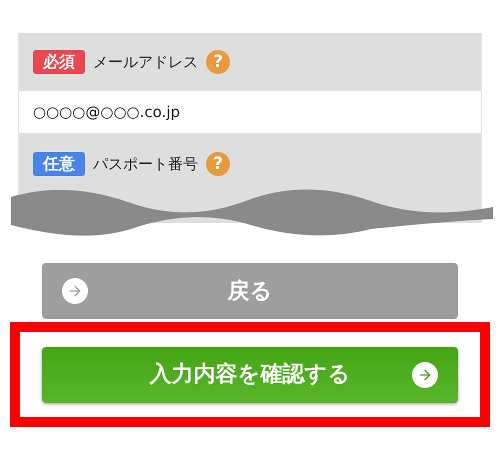 The image size is (500, 453). What do you see at coordinates (145, 62) in the screenshot?
I see `field-label: メールアドレス` at bounding box center [145, 62].